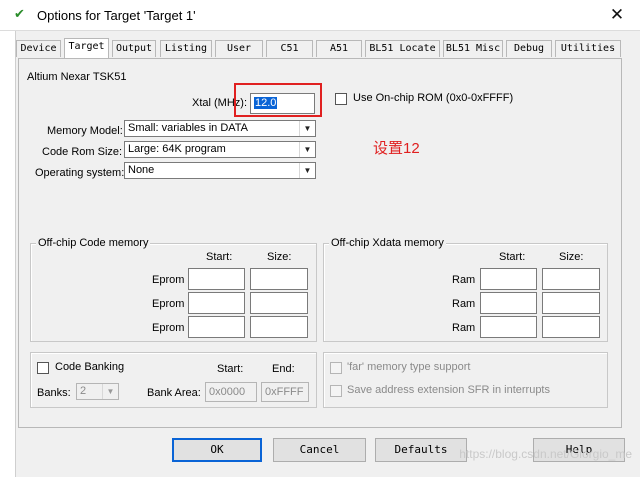 The height and width of the screenshot is (477, 640). Describe the element at coordinates (283, 369) in the screenshot. I see `bank-end-header: End:` at that location.